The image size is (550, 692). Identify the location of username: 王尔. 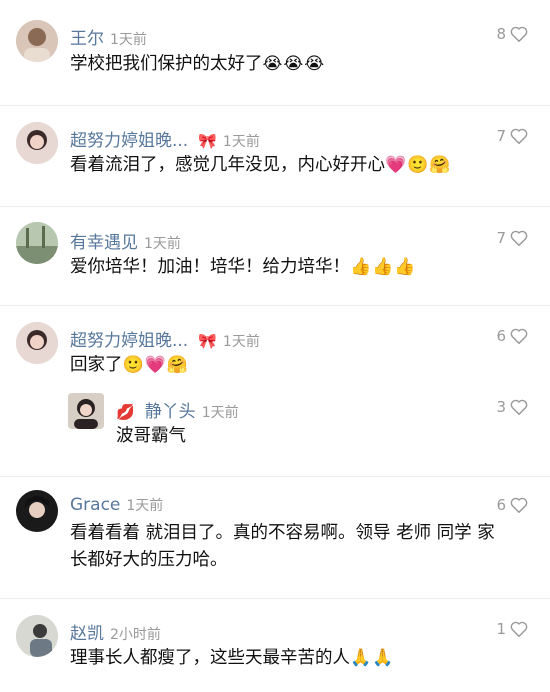
(87, 36).